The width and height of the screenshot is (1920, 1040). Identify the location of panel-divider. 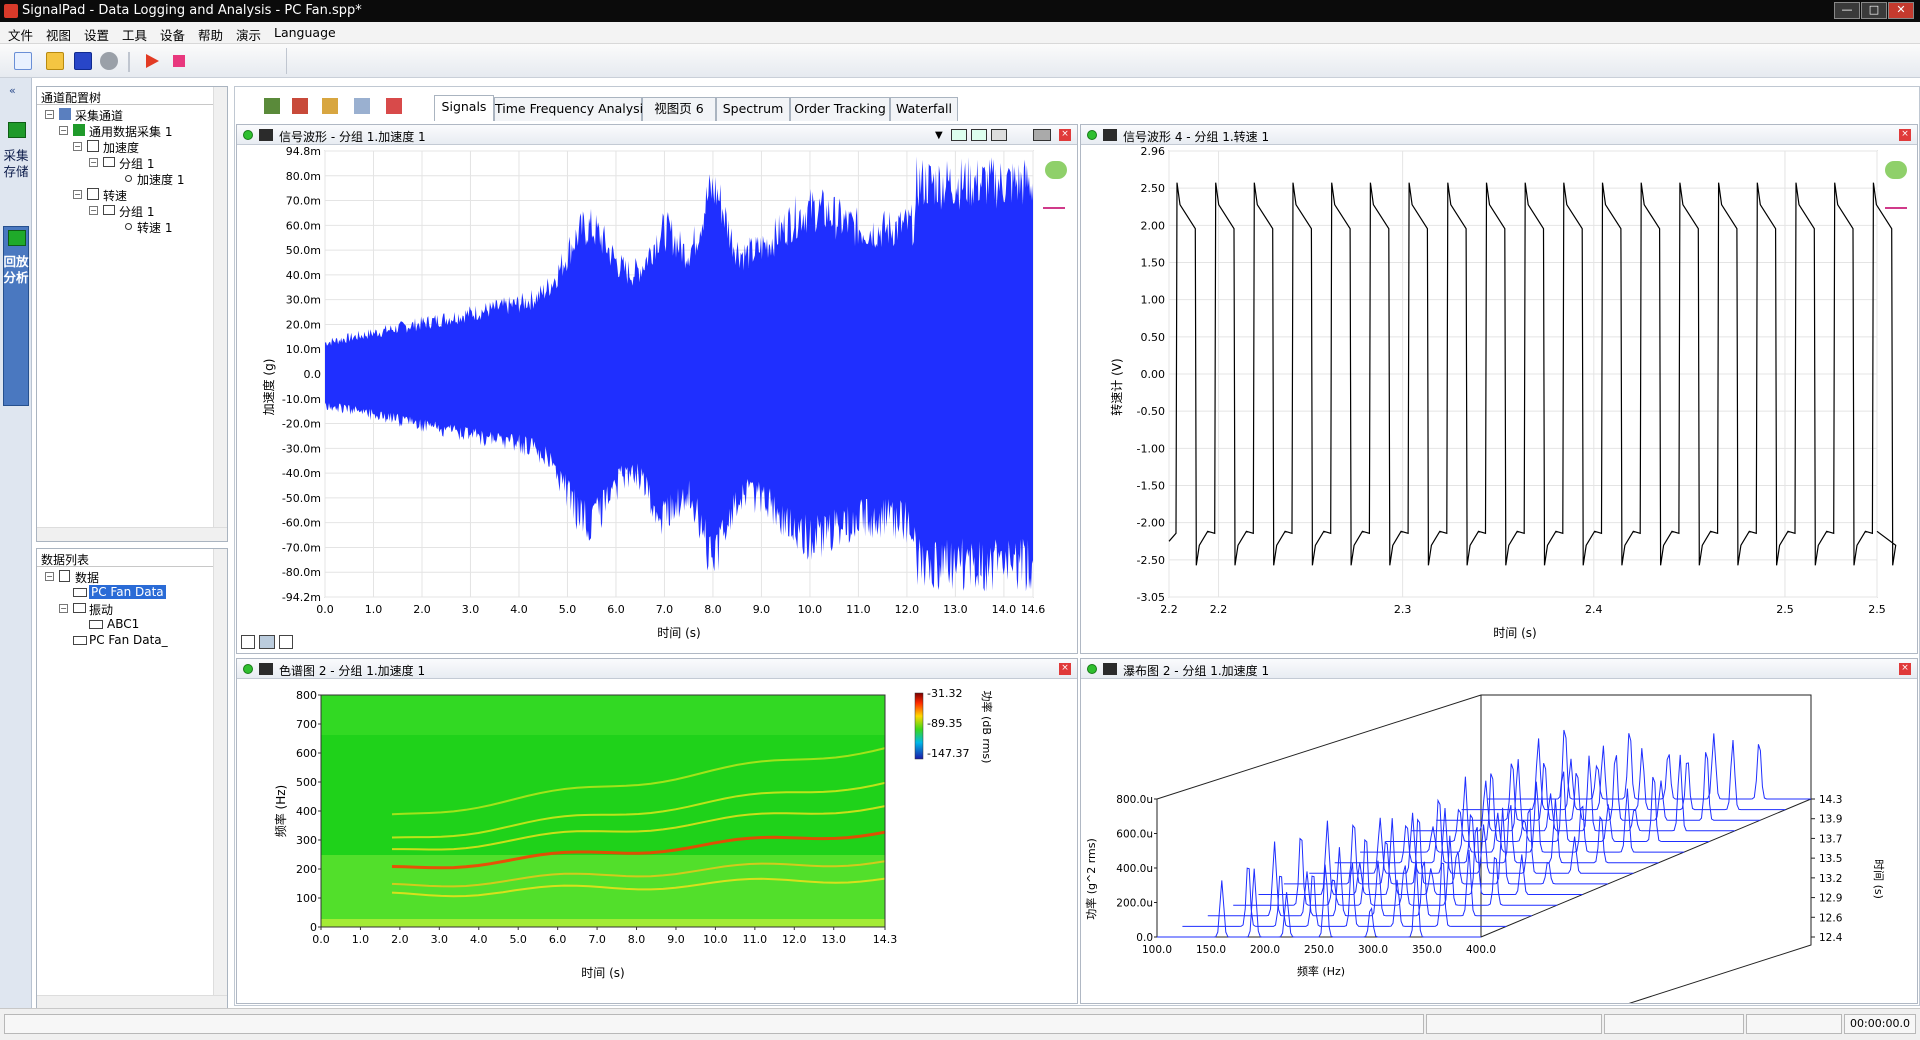
(125, 566).